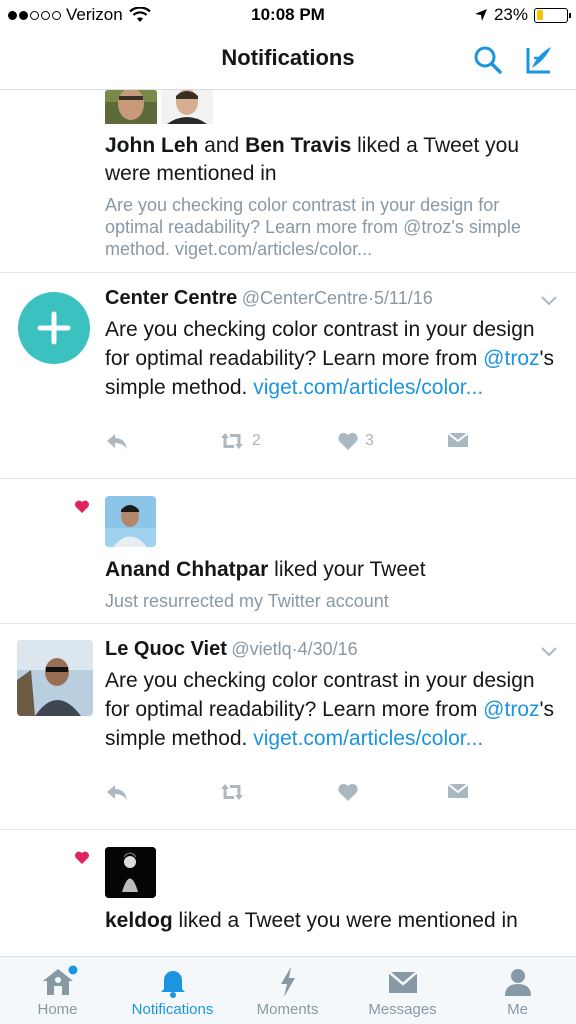  What do you see at coordinates (552, 15) in the screenshot?
I see `battery-icon` at bounding box center [552, 15].